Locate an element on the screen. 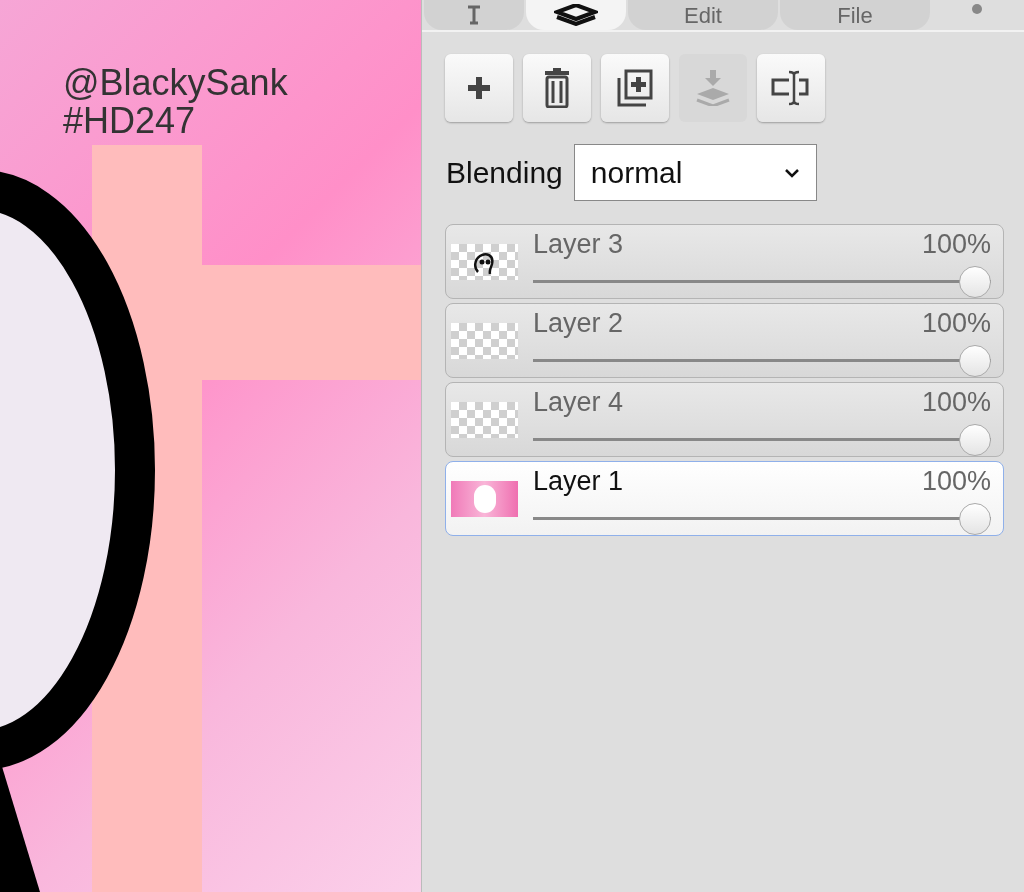 The image size is (1024, 892). plus-icon is located at coordinates (479, 88).